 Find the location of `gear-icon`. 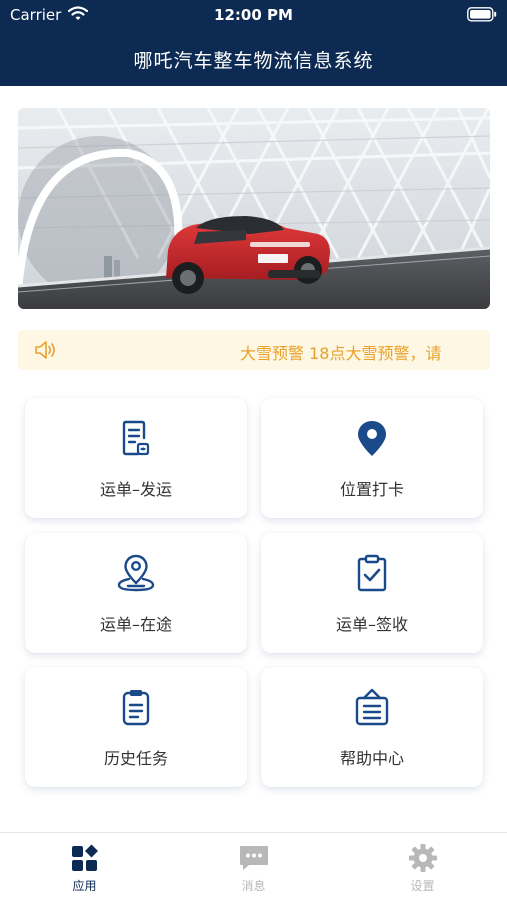

gear-icon is located at coordinates (422, 858).